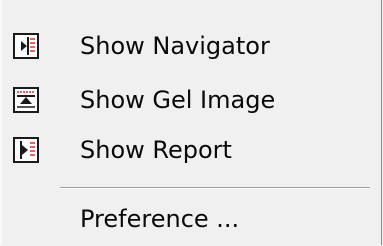  I want to click on menu-item-label: Show Navigator, so click(175, 46).